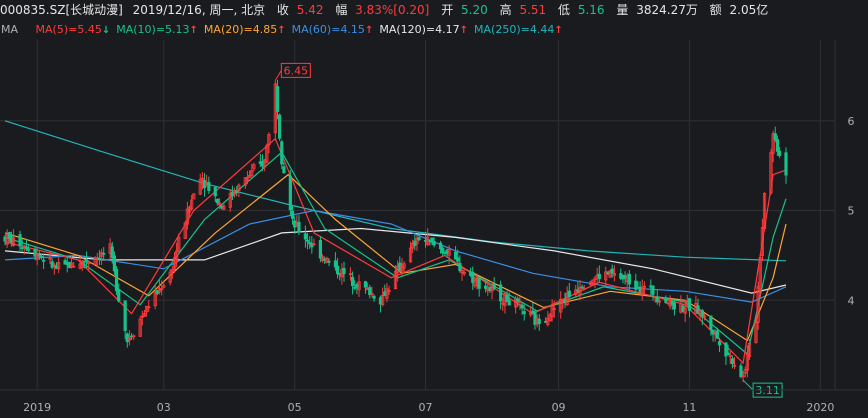 This screenshot has height=418, width=868. I want to click on x-tick-label: 11, so click(689, 407).